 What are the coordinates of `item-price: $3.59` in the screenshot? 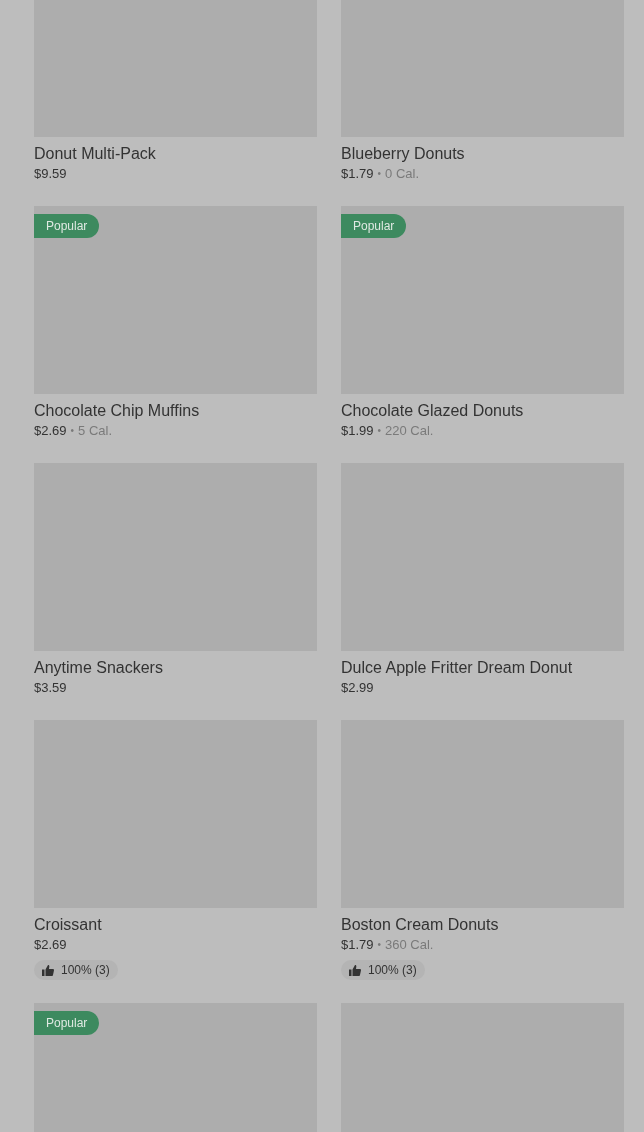 It's located at (50, 688).